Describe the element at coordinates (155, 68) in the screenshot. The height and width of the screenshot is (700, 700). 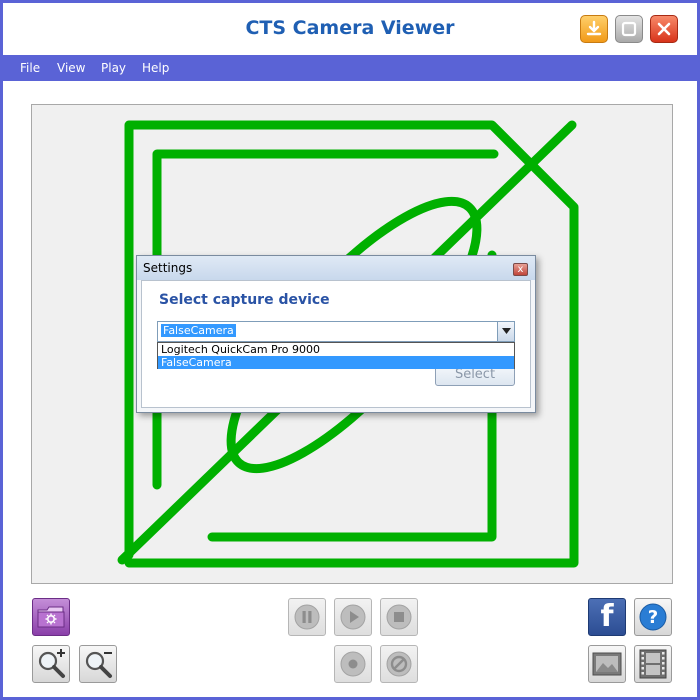
I see `menu-help: Help` at that location.